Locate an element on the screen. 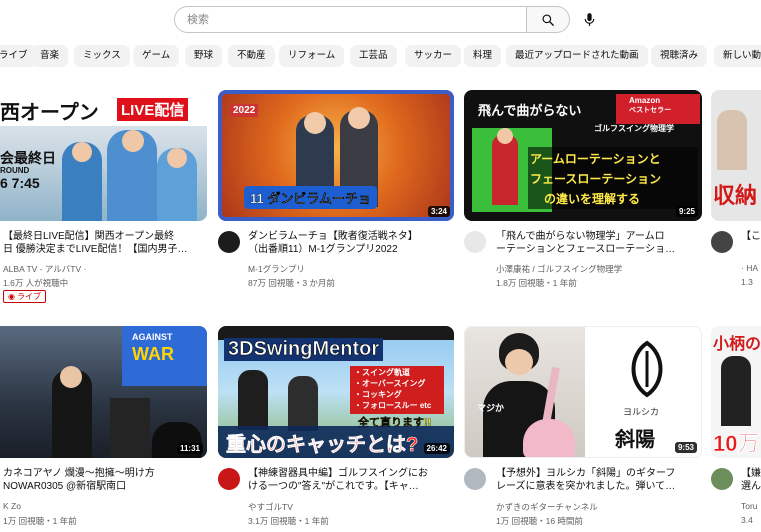 This screenshot has width=761, height=532. video-stats: 1.3 is located at coordinates (747, 282).